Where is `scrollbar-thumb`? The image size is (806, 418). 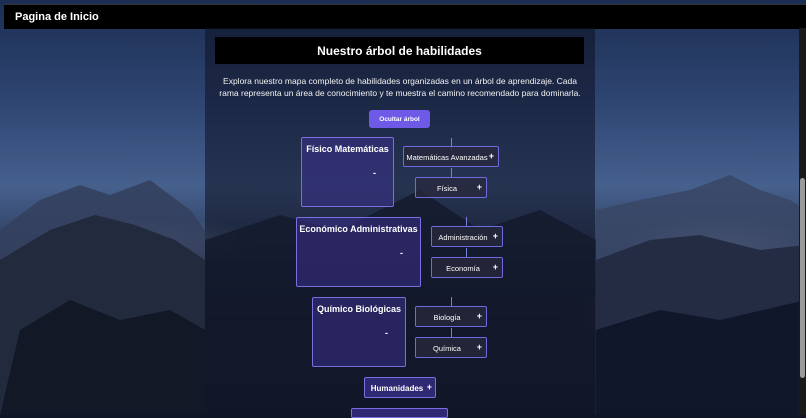
scrollbar-thumb is located at coordinates (802, 278).